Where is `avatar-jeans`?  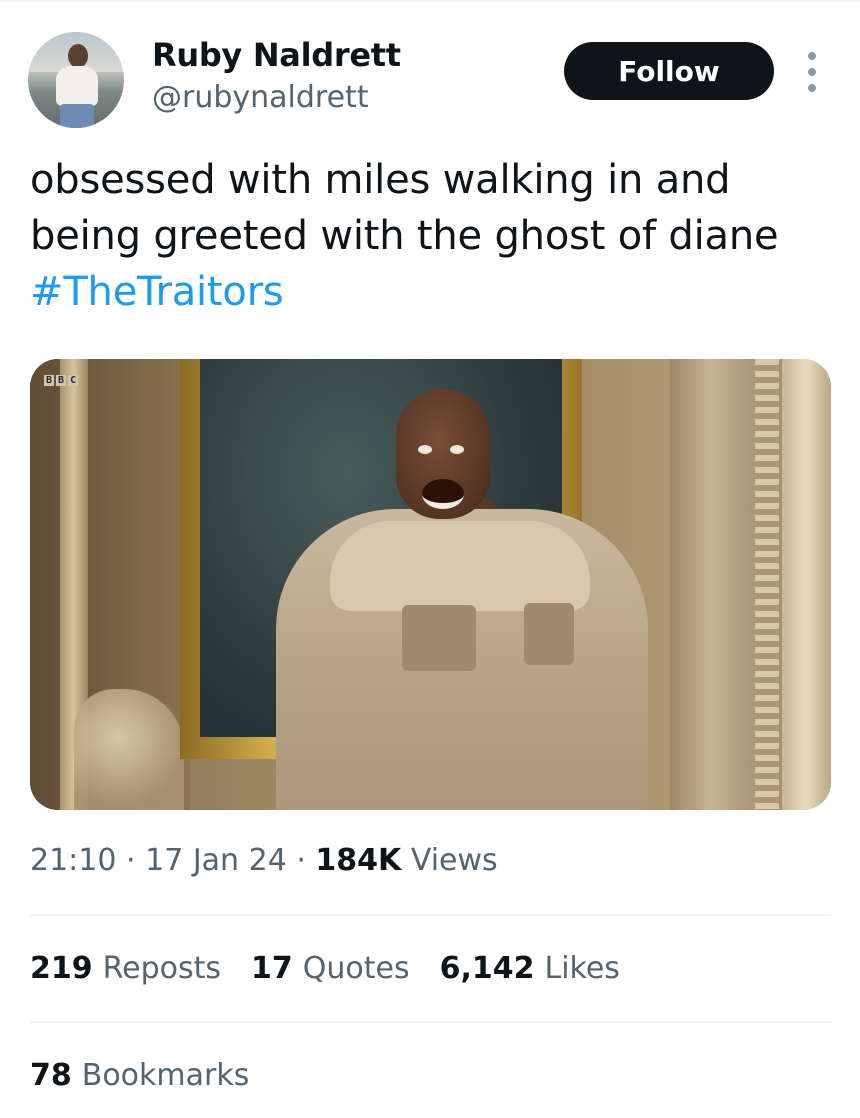 avatar-jeans is located at coordinates (77, 116).